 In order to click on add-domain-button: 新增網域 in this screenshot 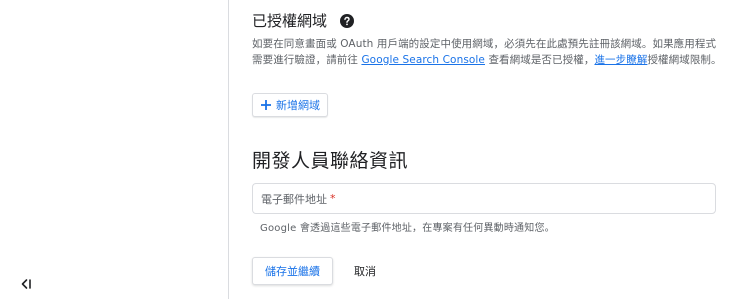, I will do `click(290, 105)`.